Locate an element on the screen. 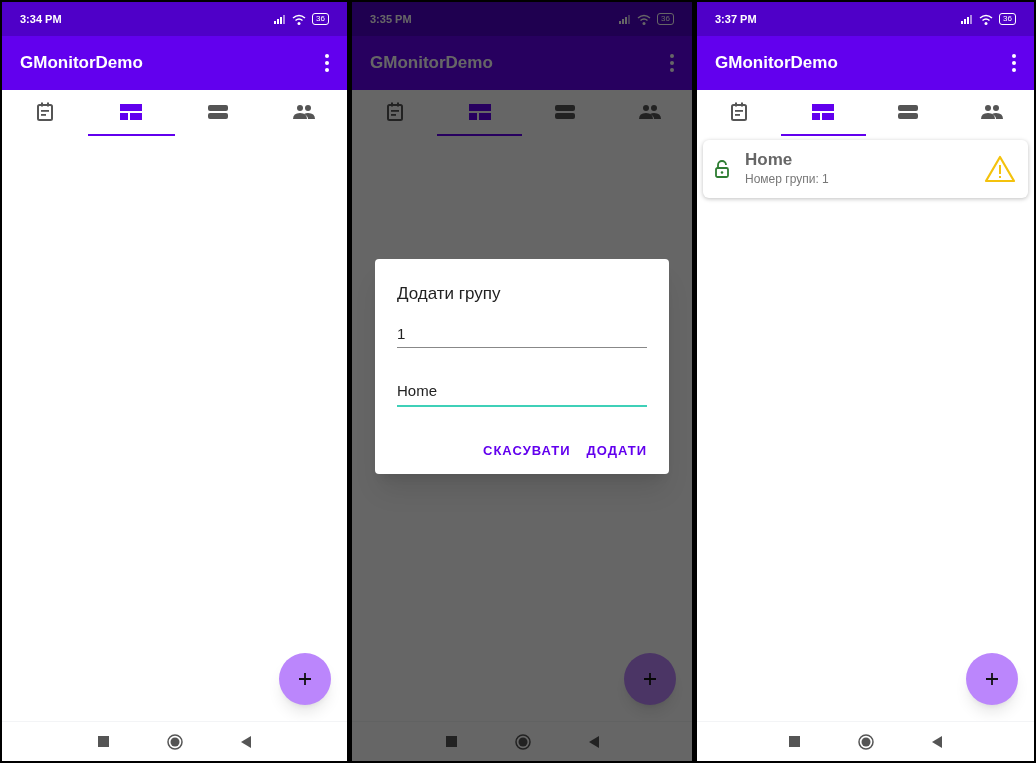  status-time: 3:37 PM is located at coordinates (736, 19).